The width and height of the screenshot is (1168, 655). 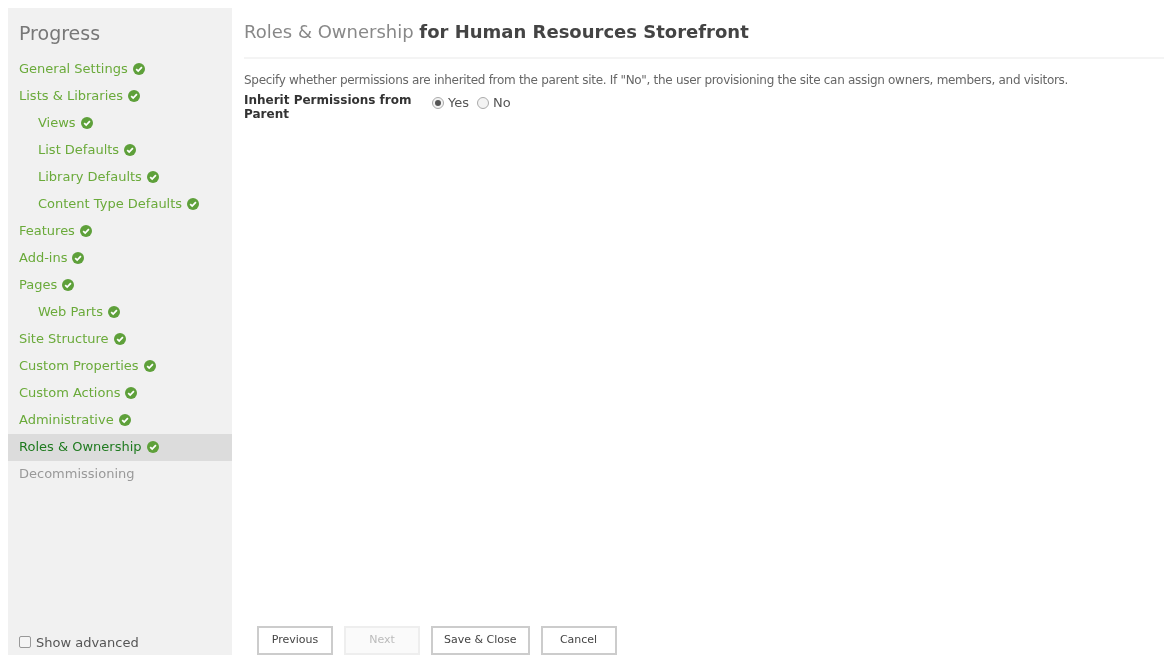 I want to click on page-title: Roles & Ownership for Human Resources Storefront, so click(x=704, y=38).